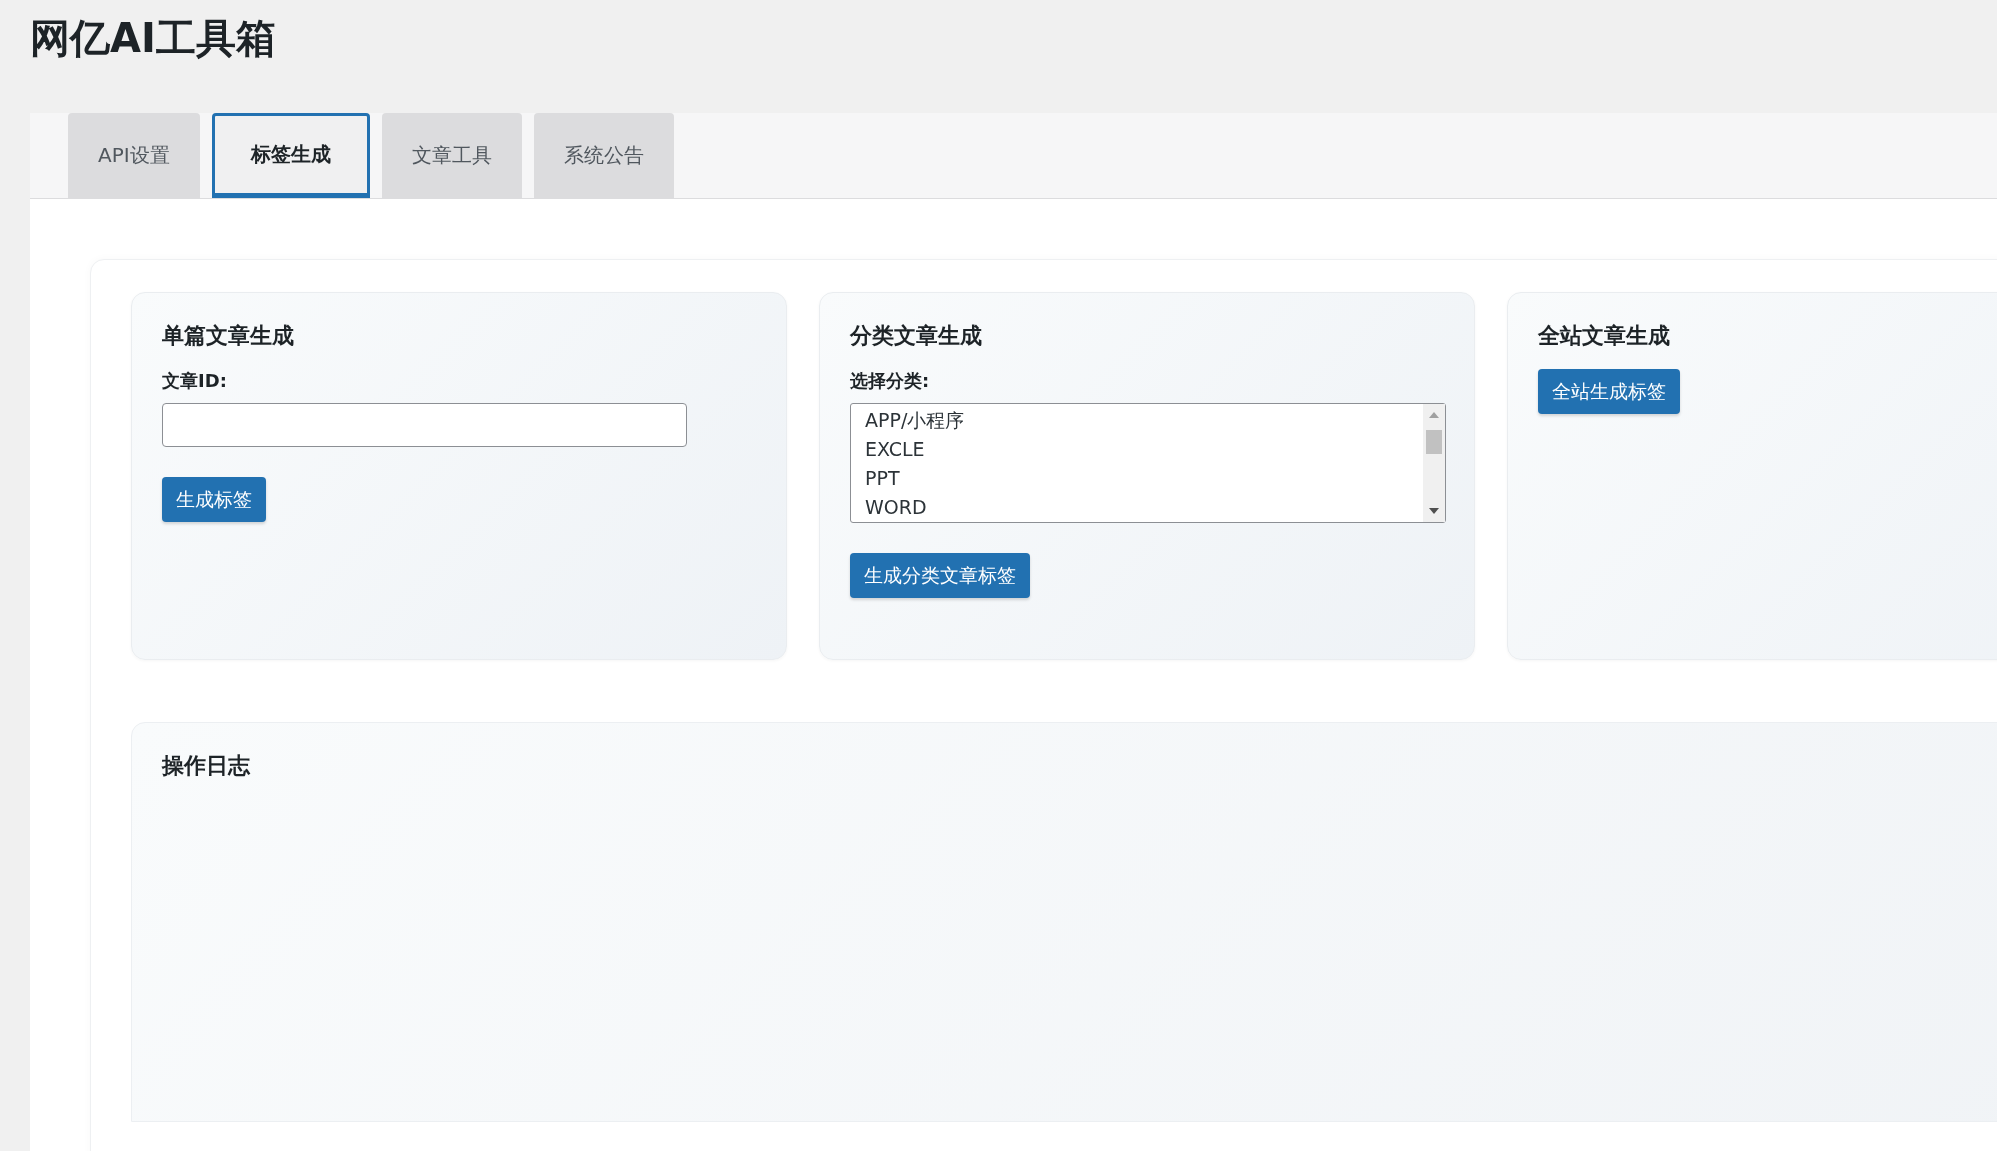 This screenshot has width=1997, height=1151. I want to click on category-option: APP/小程序, so click(915, 420).